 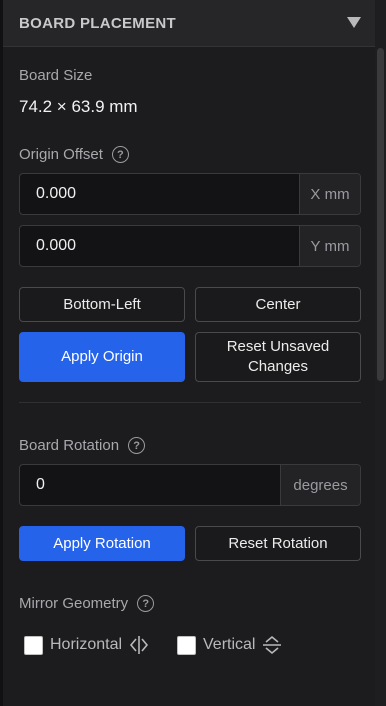 I want to click on mirror-vertical-option: Vertical, so click(x=230, y=645).